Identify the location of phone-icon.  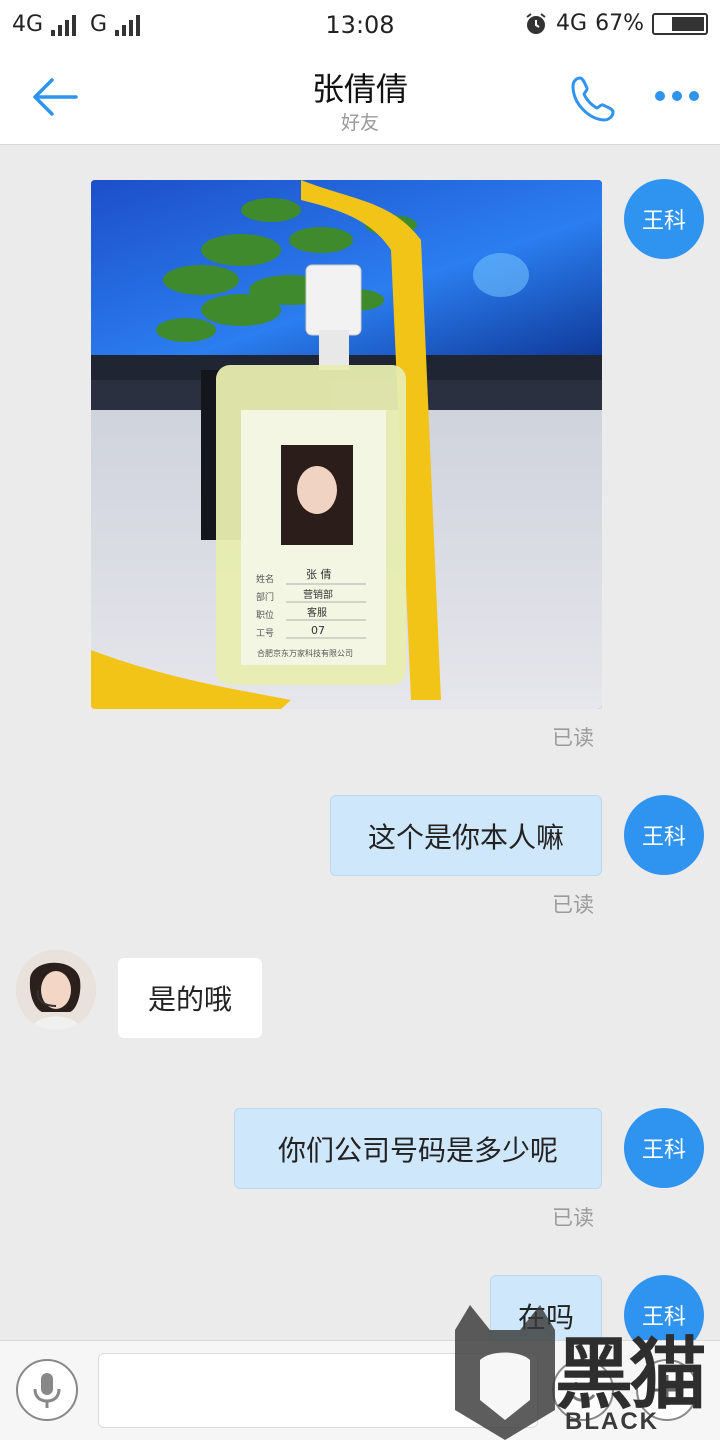
(593, 99).